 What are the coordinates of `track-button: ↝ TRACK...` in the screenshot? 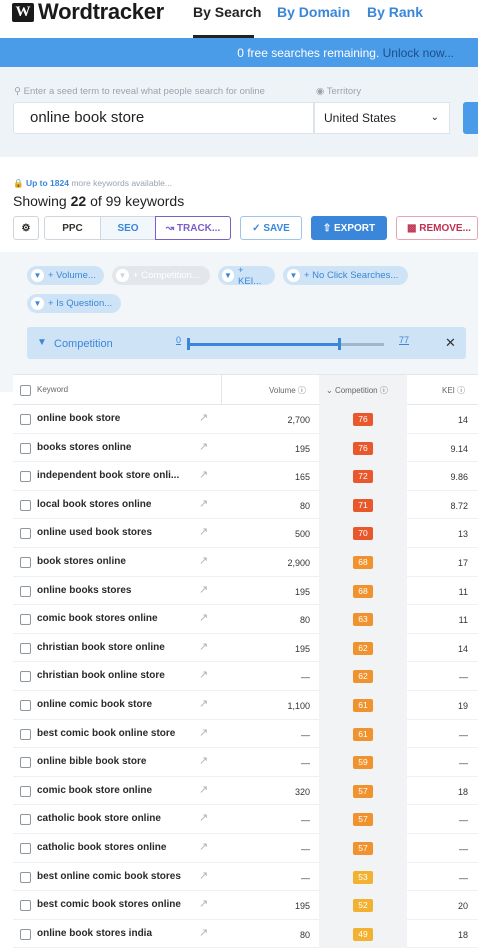 It's located at (193, 228).